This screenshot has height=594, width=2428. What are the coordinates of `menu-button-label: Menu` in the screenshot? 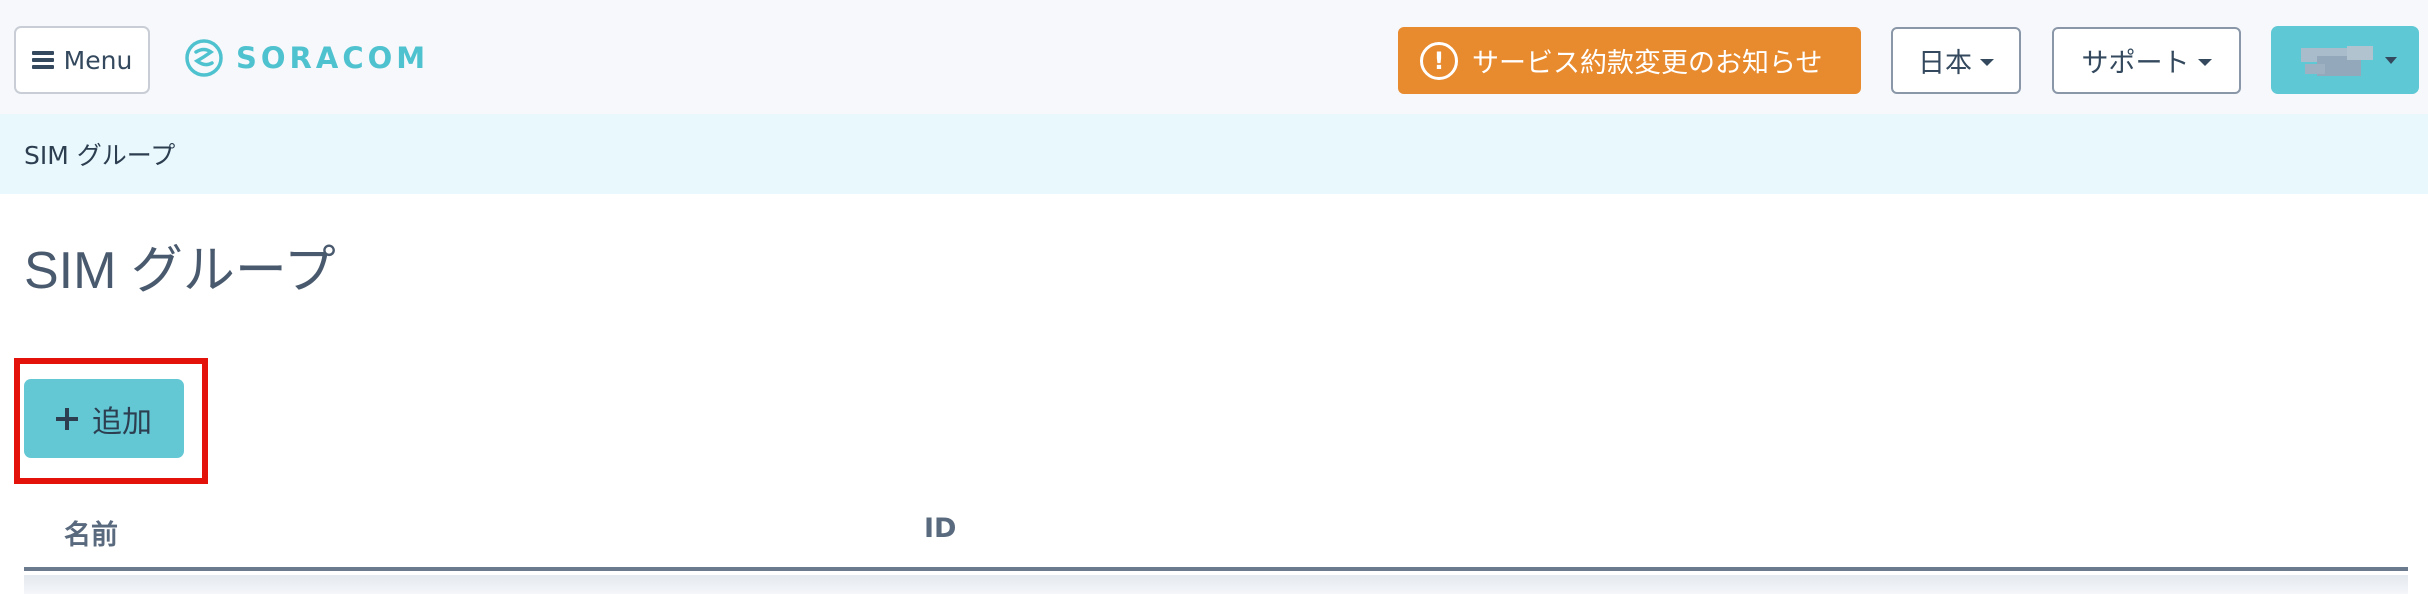 It's located at (98, 60).